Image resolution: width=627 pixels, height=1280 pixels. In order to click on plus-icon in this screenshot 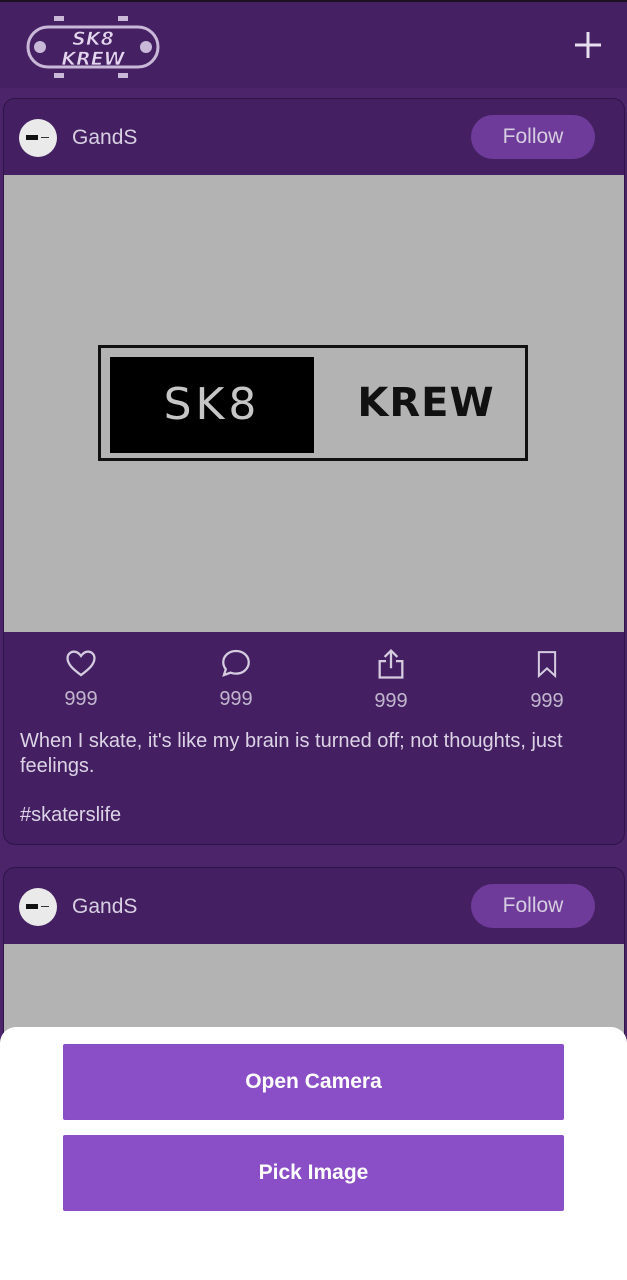, I will do `click(588, 45)`.